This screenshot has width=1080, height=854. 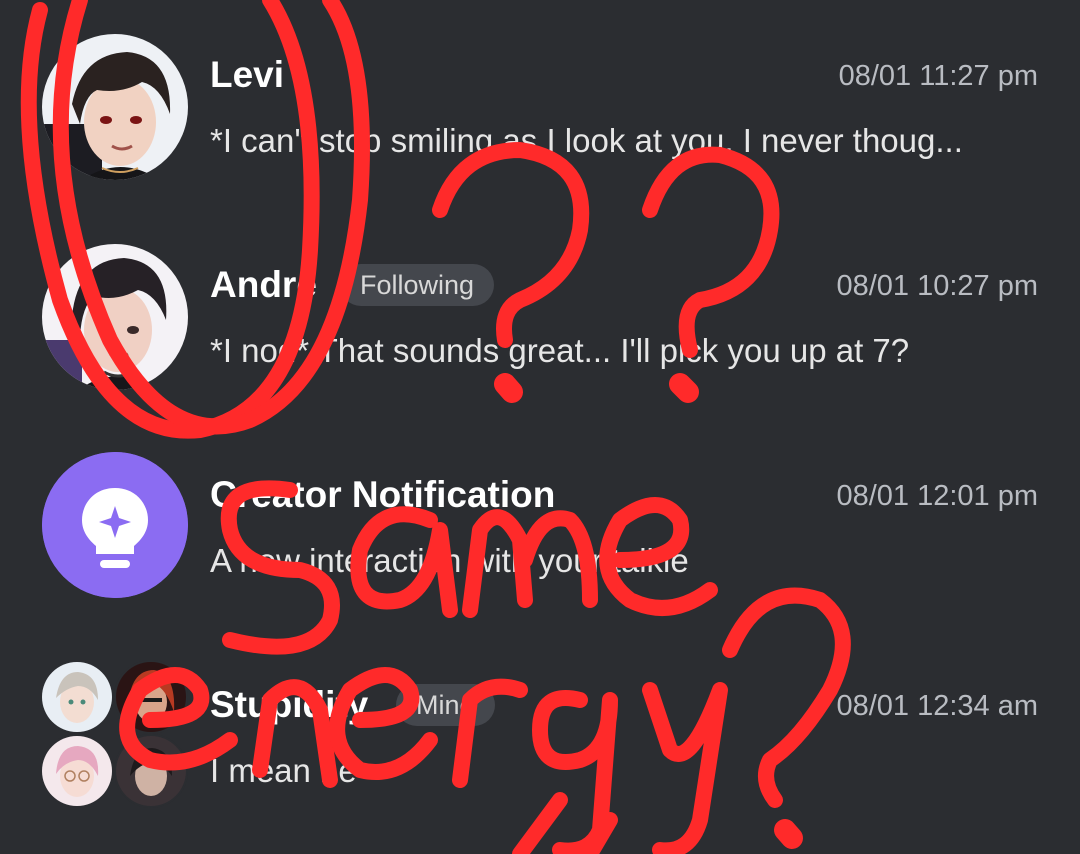 I want to click on chat-timestamp: 08/01 11:27 pm, so click(x=938, y=76).